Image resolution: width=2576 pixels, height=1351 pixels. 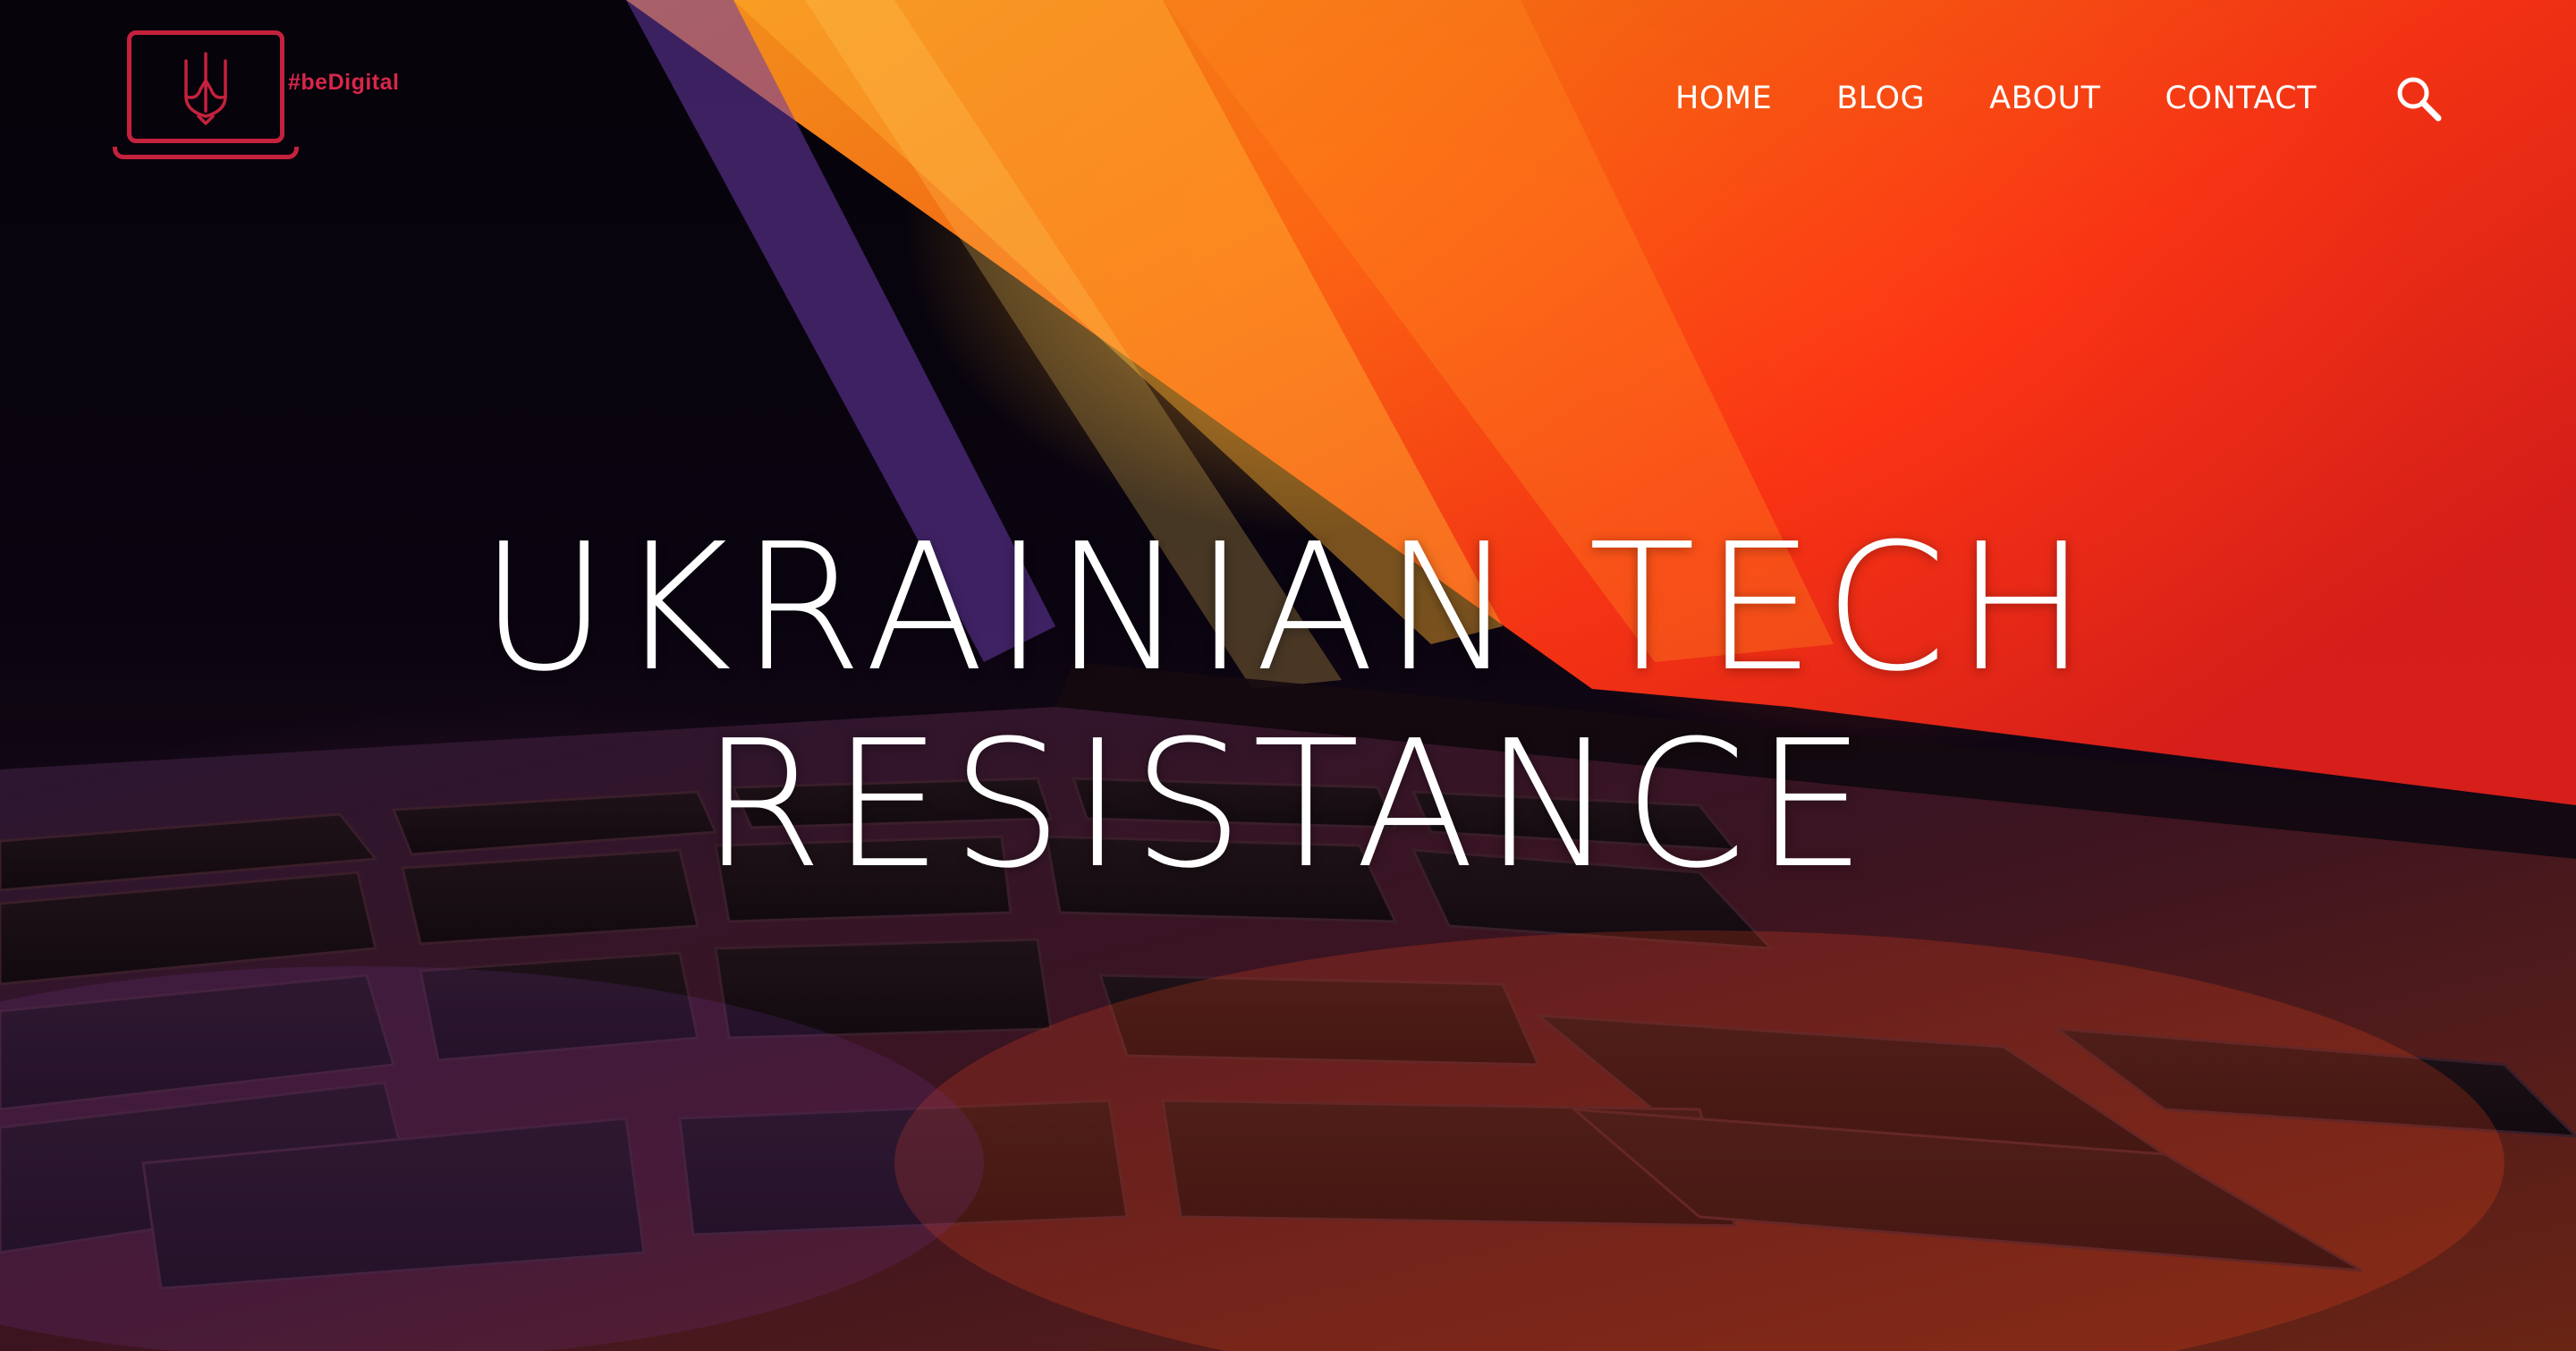 What do you see at coordinates (1723, 99) in the screenshot?
I see `nav-home: HOME` at bounding box center [1723, 99].